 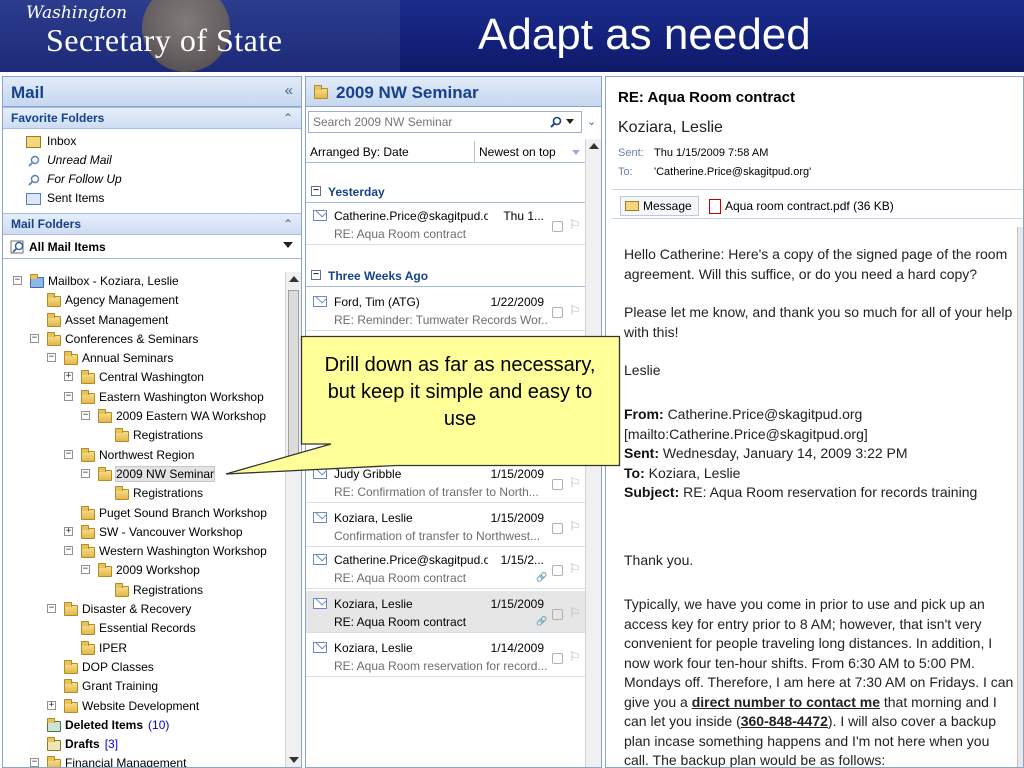 What do you see at coordinates (786, 702) in the screenshot?
I see `direct-number-link: direct number to contact me` at bounding box center [786, 702].